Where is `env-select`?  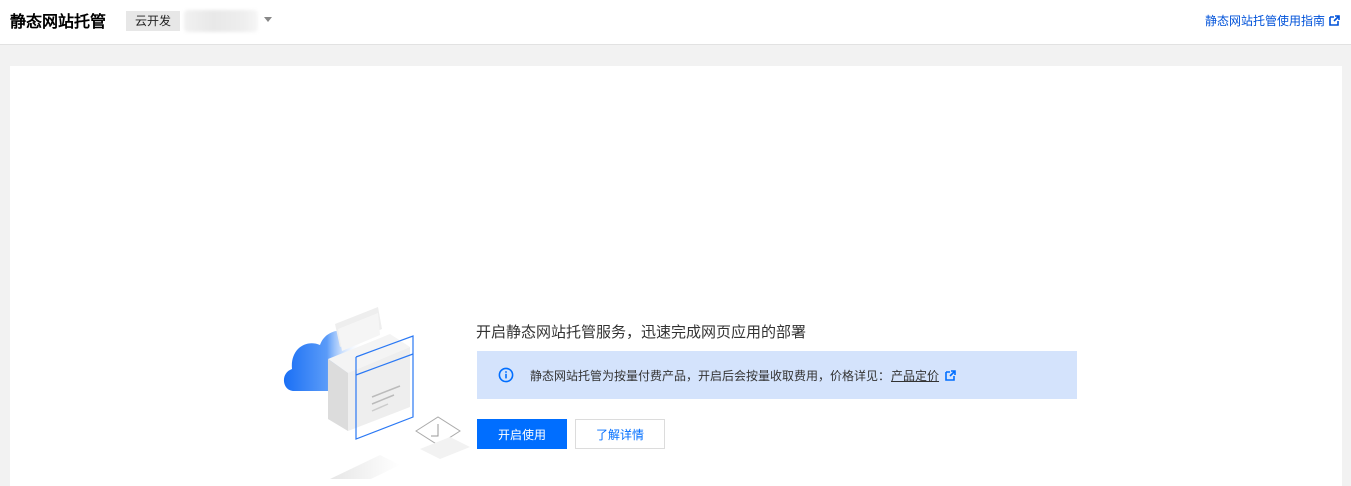 env-select is located at coordinates (230, 21).